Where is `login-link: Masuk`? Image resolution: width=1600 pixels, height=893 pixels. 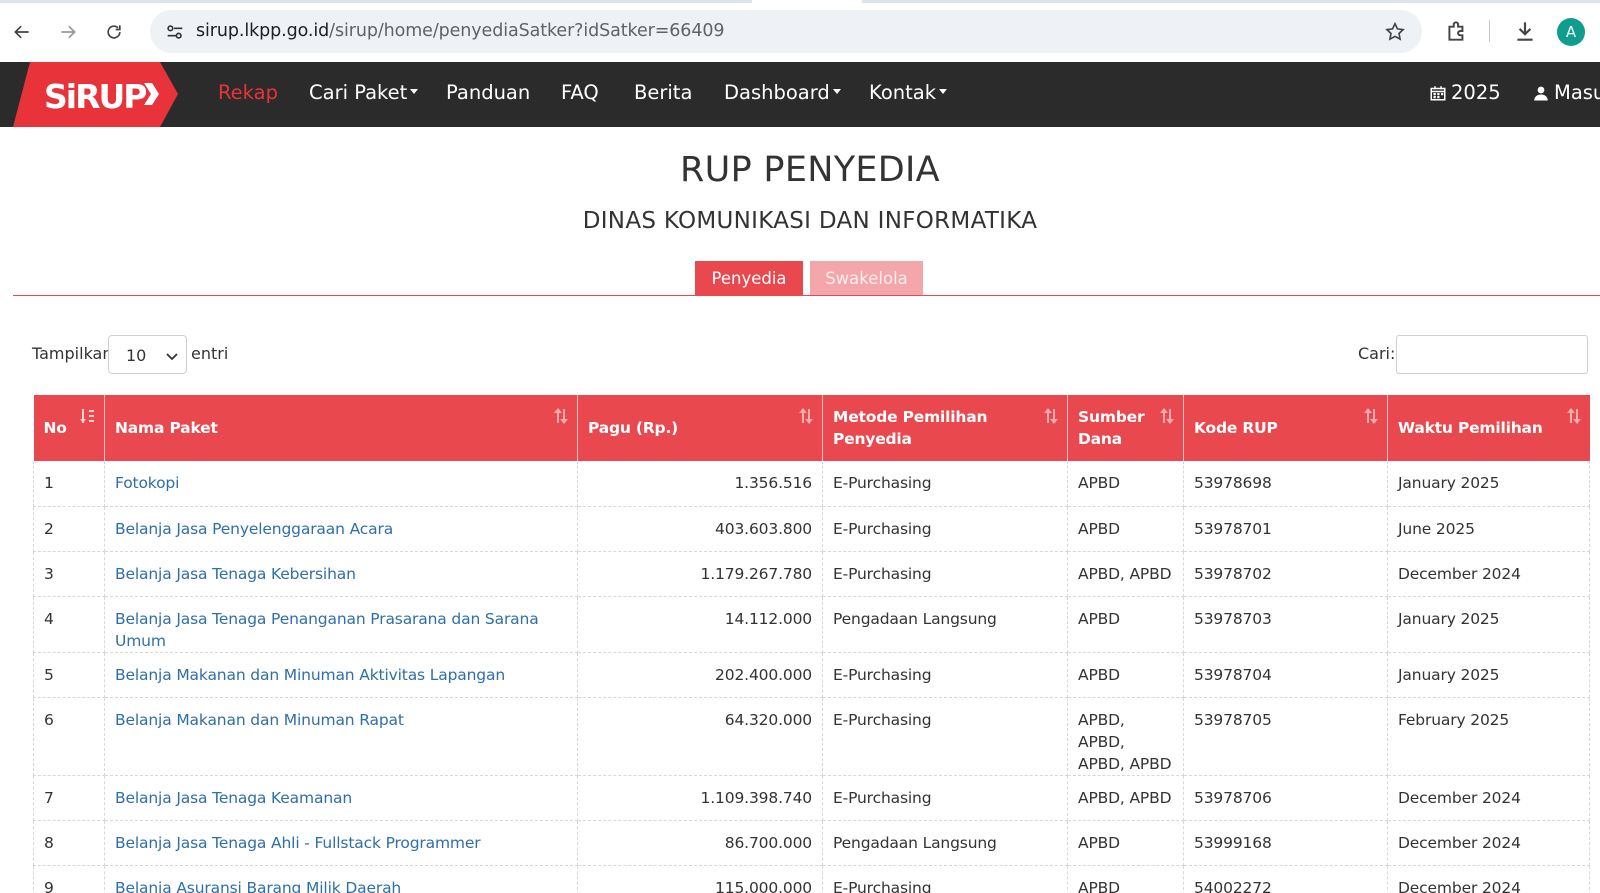
login-link: Masuk is located at coordinates (1566, 92).